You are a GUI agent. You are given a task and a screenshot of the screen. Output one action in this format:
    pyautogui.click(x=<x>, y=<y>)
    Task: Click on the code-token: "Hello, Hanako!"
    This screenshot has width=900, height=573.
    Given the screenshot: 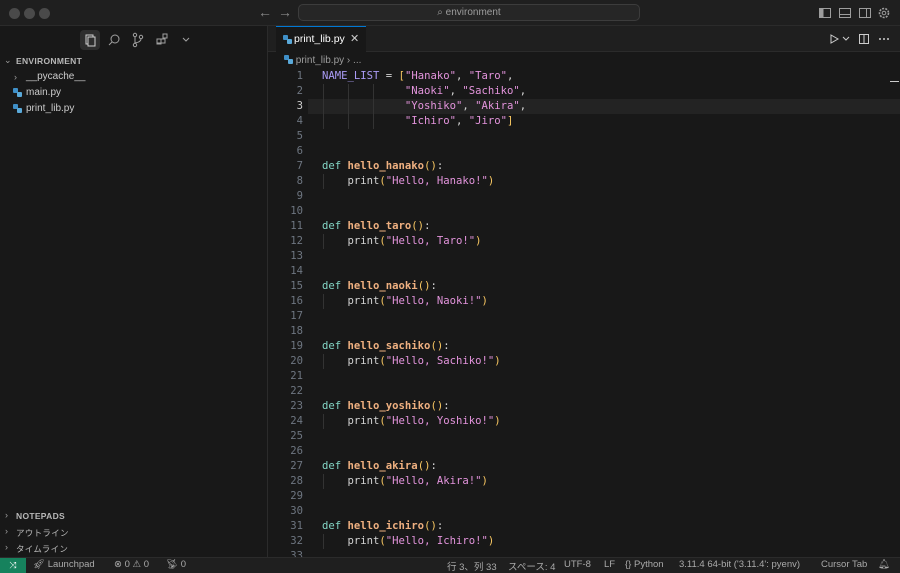 What is the action you would take?
    pyautogui.click(x=436, y=181)
    